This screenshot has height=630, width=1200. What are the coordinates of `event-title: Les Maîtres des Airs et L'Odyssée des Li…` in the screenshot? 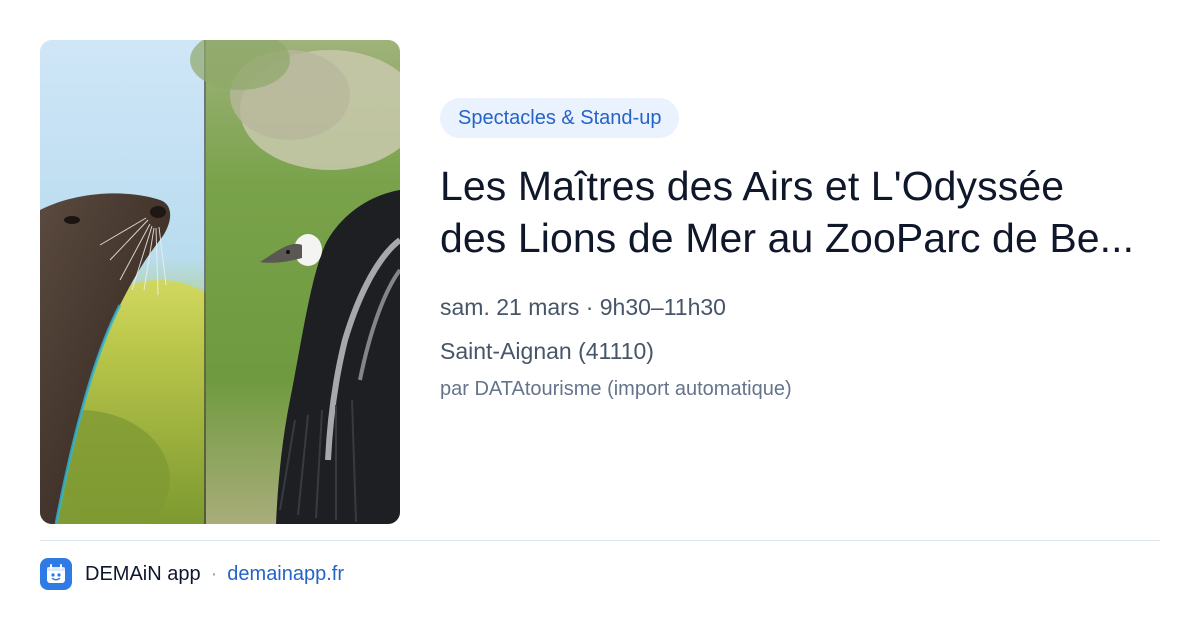 It's located at (790, 212).